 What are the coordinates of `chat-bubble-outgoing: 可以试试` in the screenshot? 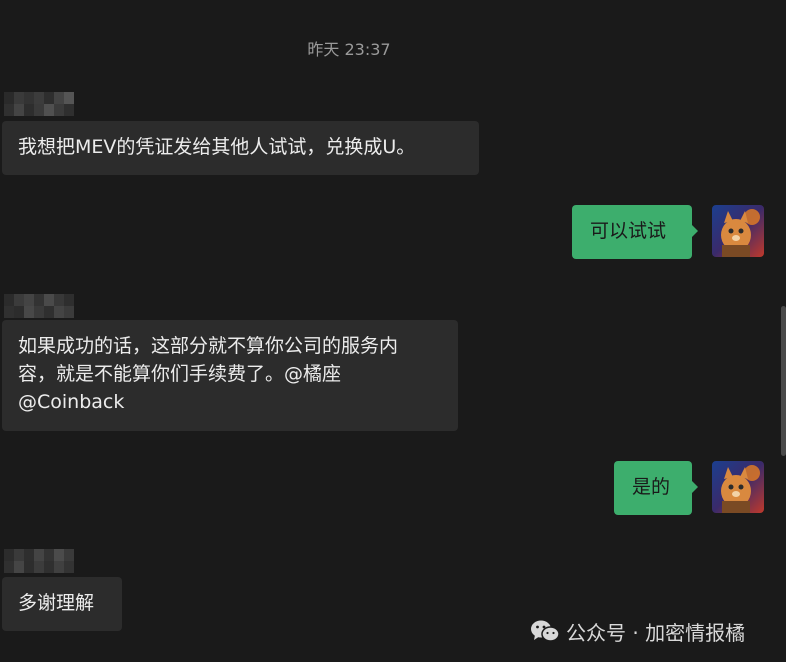 It's located at (635, 232).